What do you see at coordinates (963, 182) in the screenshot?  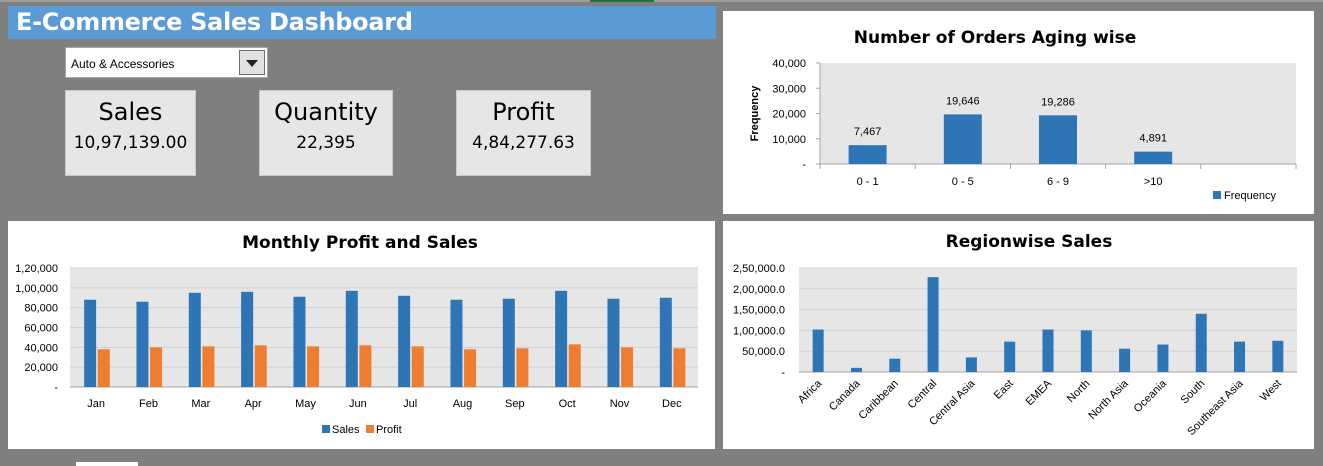 I see `x-tick-label: 0 - 5` at bounding box center [963, 182].